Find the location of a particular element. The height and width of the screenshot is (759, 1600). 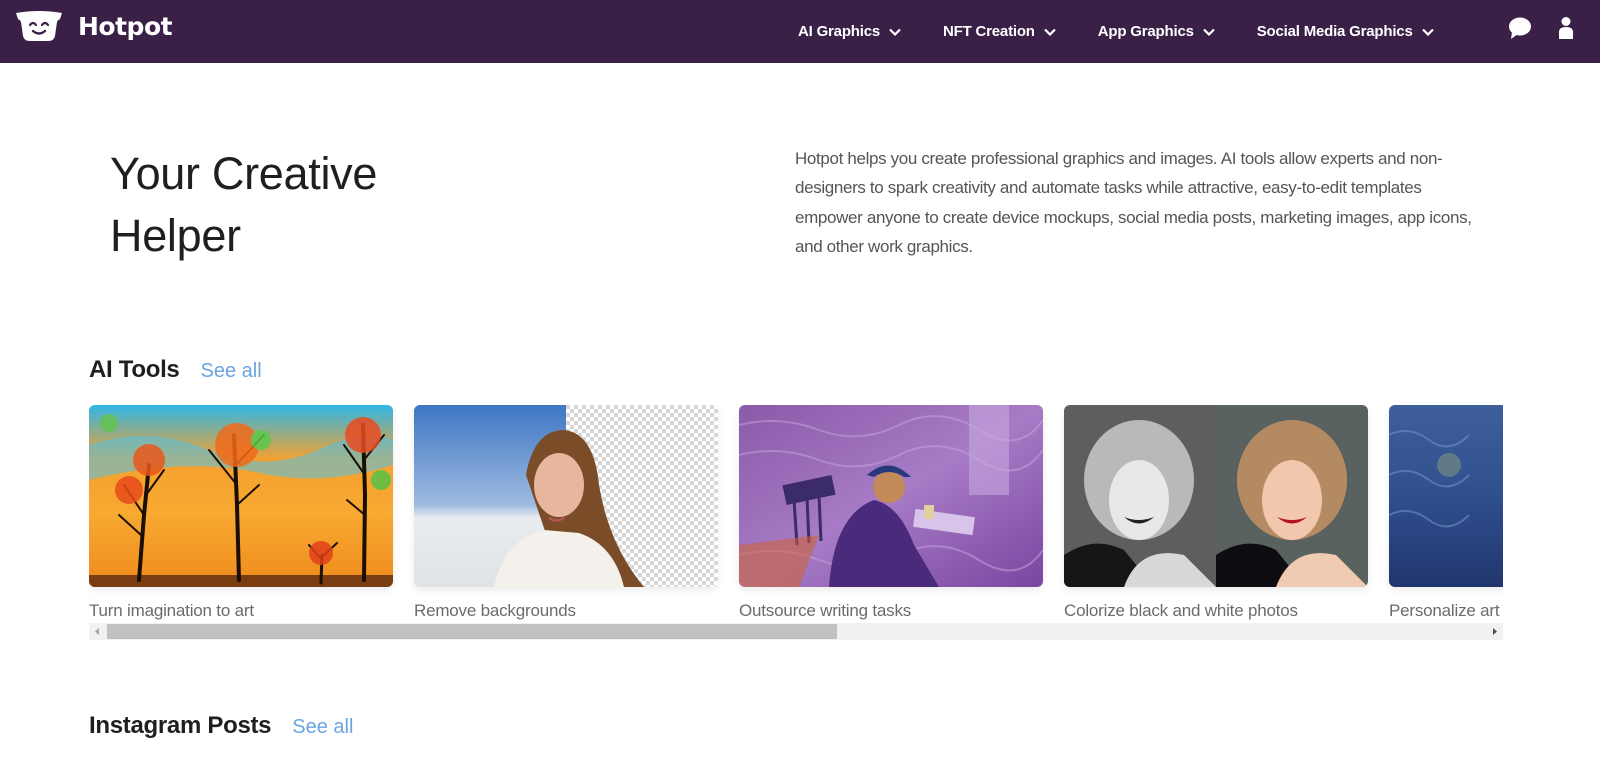

see-all-instagram-posts-link: See all is located at coordinates (322, 727).